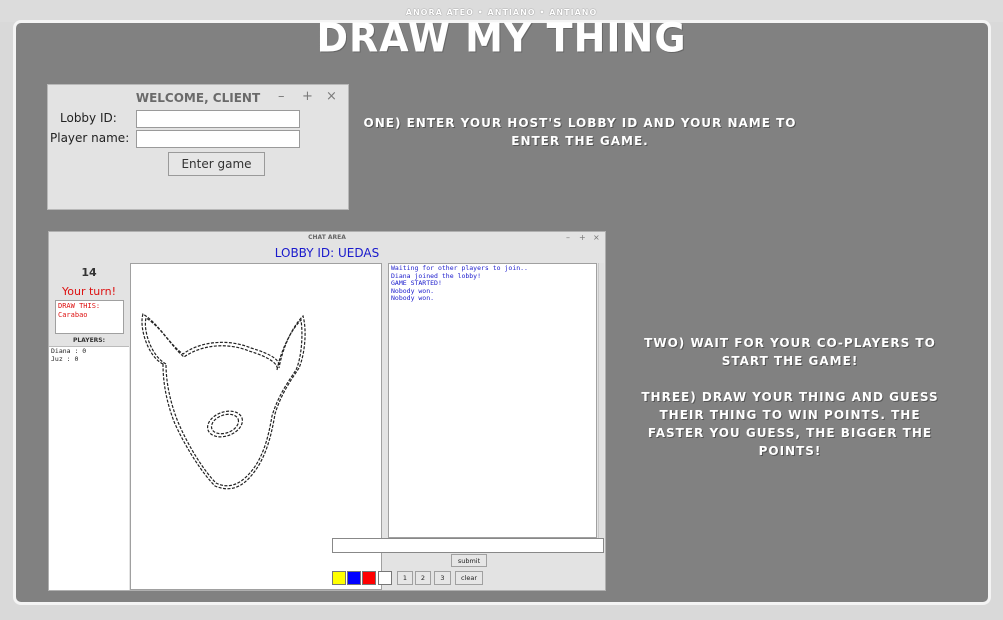 This screenshot has height=620, width=1003. I want to click on clear-button: clear, so click(469, 578).